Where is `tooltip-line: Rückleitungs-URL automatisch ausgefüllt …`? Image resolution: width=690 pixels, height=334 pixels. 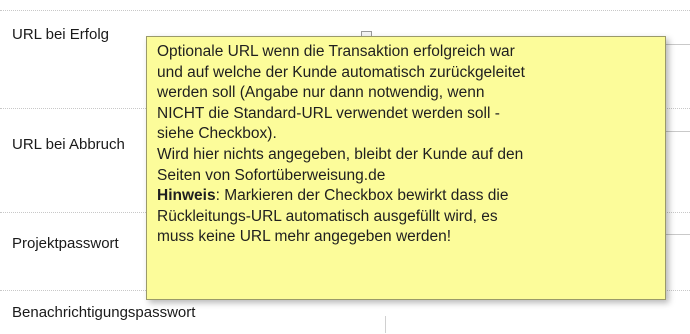 tooltip-line: Rückleitungs-URL automatisch ausgefüllt … is located at coordinates (327, 216).